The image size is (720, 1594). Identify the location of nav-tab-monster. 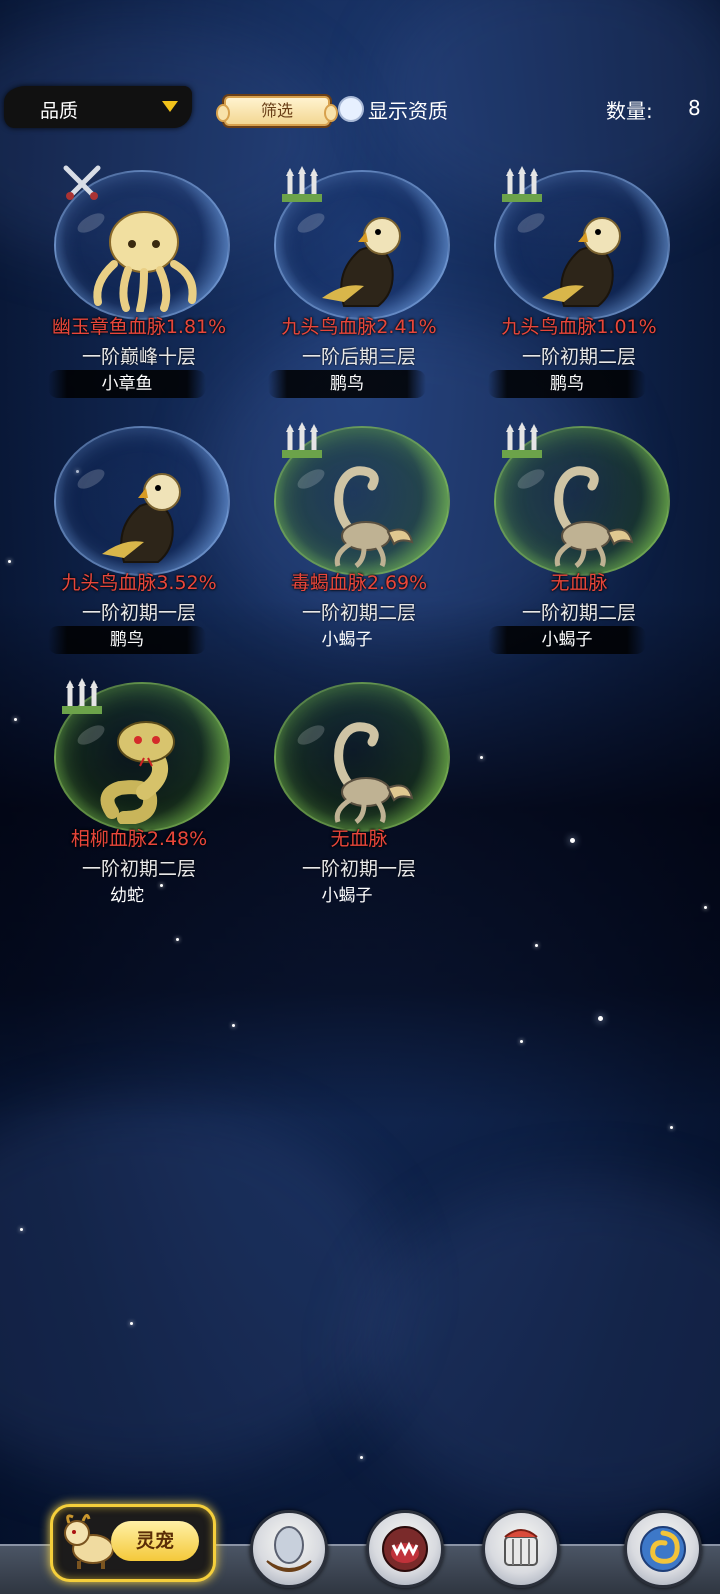
(405, 1549).